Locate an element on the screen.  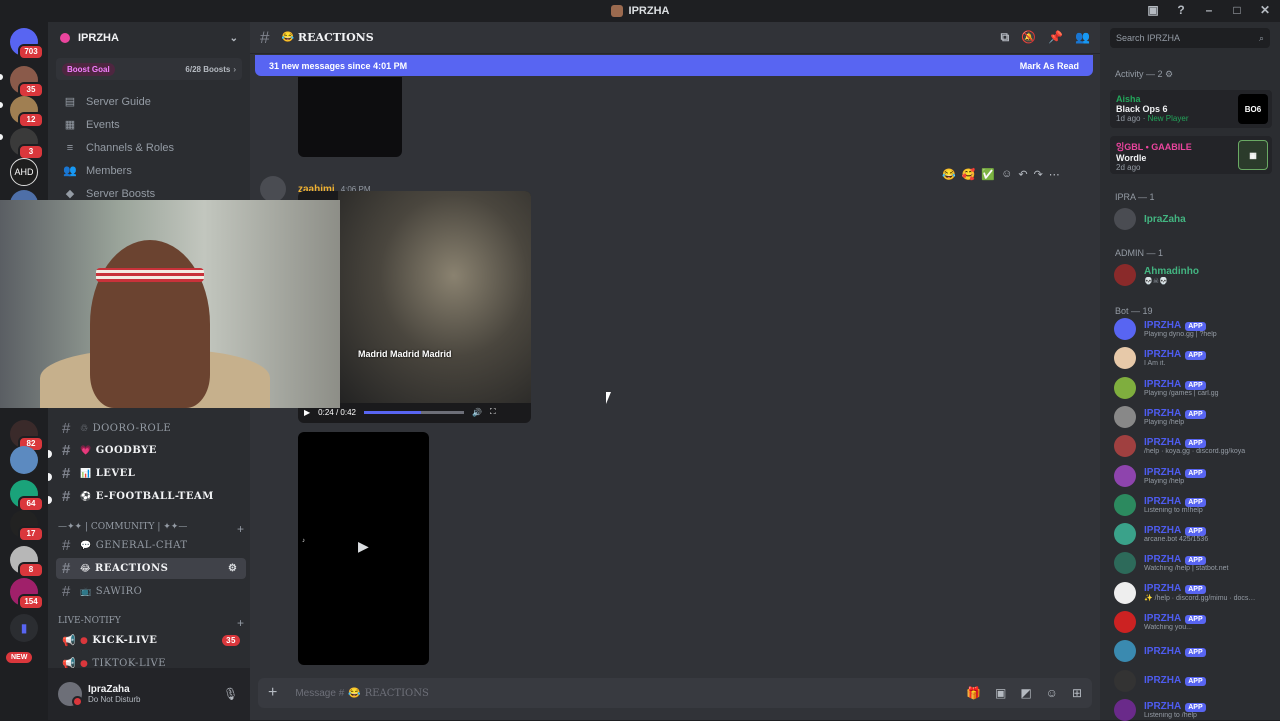
server-button: 3 is located at coordinates (27, 144).